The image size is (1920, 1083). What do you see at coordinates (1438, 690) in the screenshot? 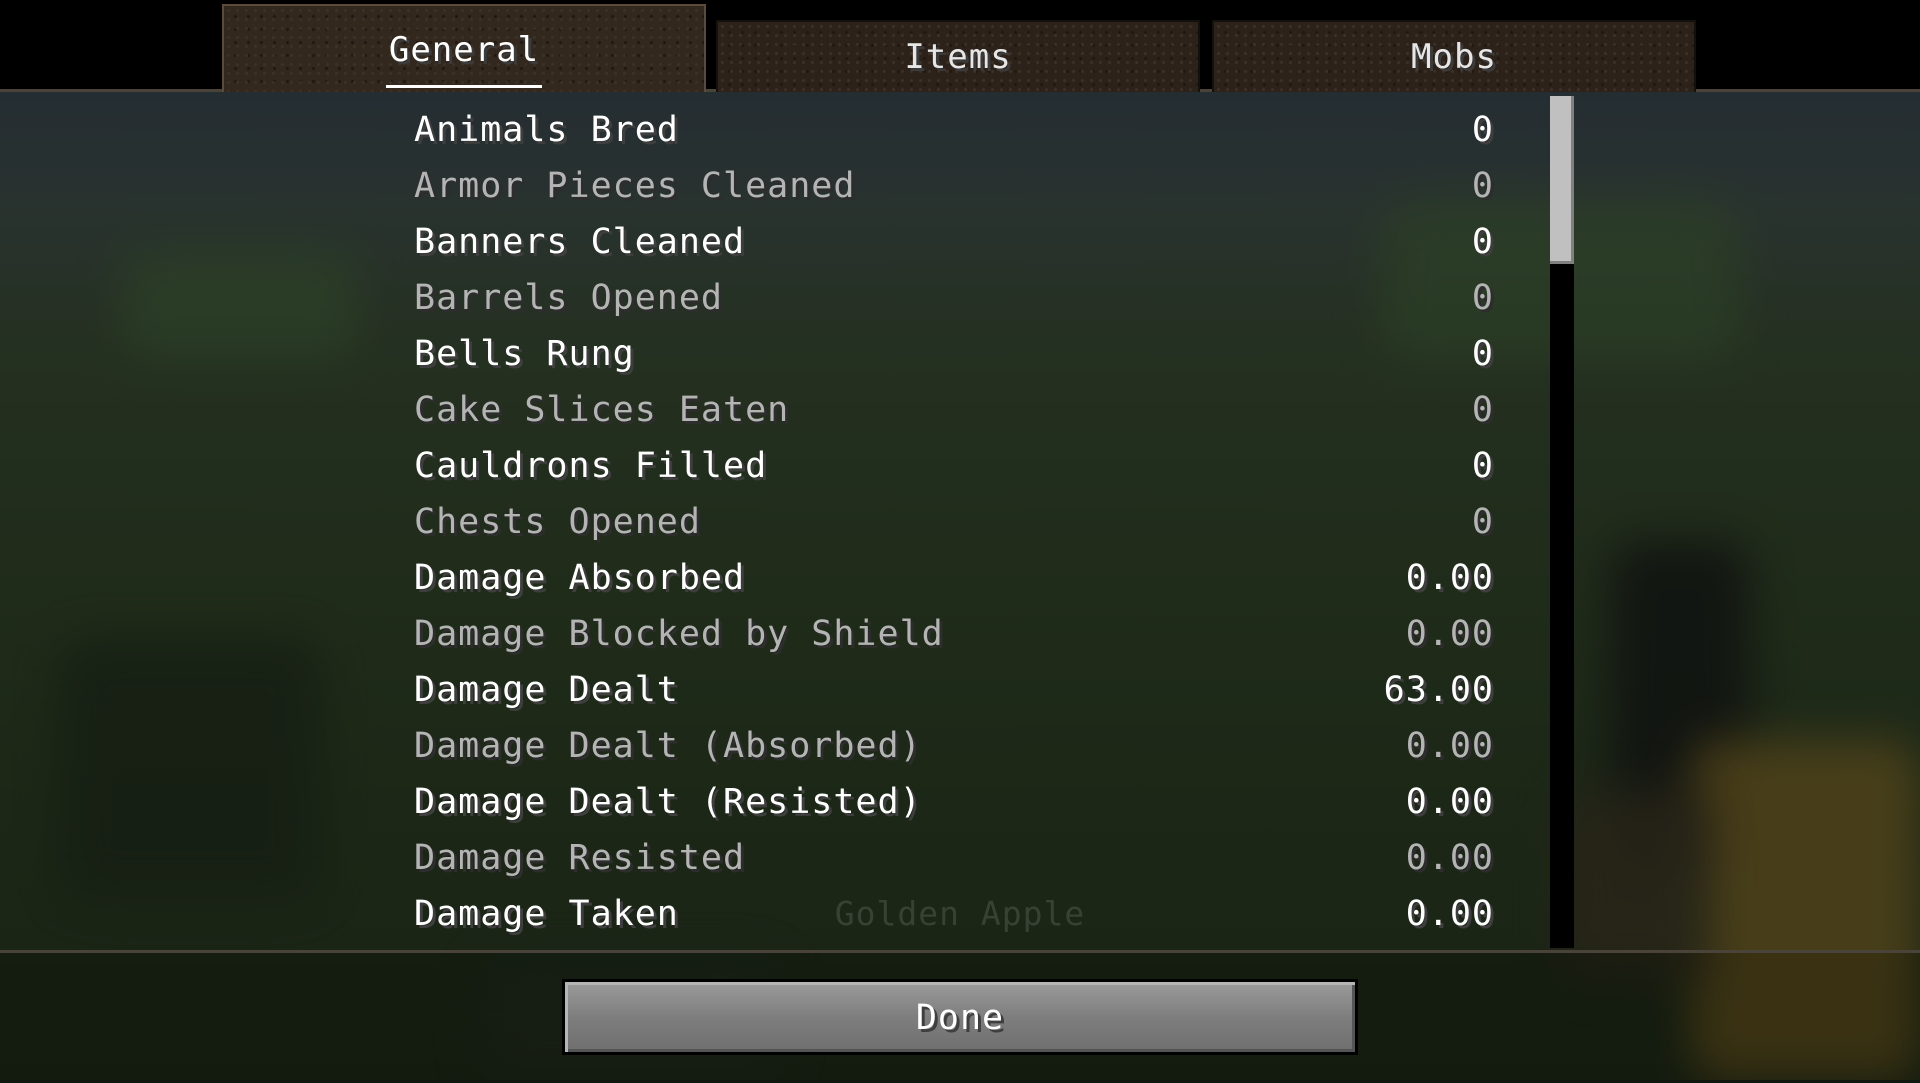
I see `stat-value: 63.00` at bounding box center [1438, 690].